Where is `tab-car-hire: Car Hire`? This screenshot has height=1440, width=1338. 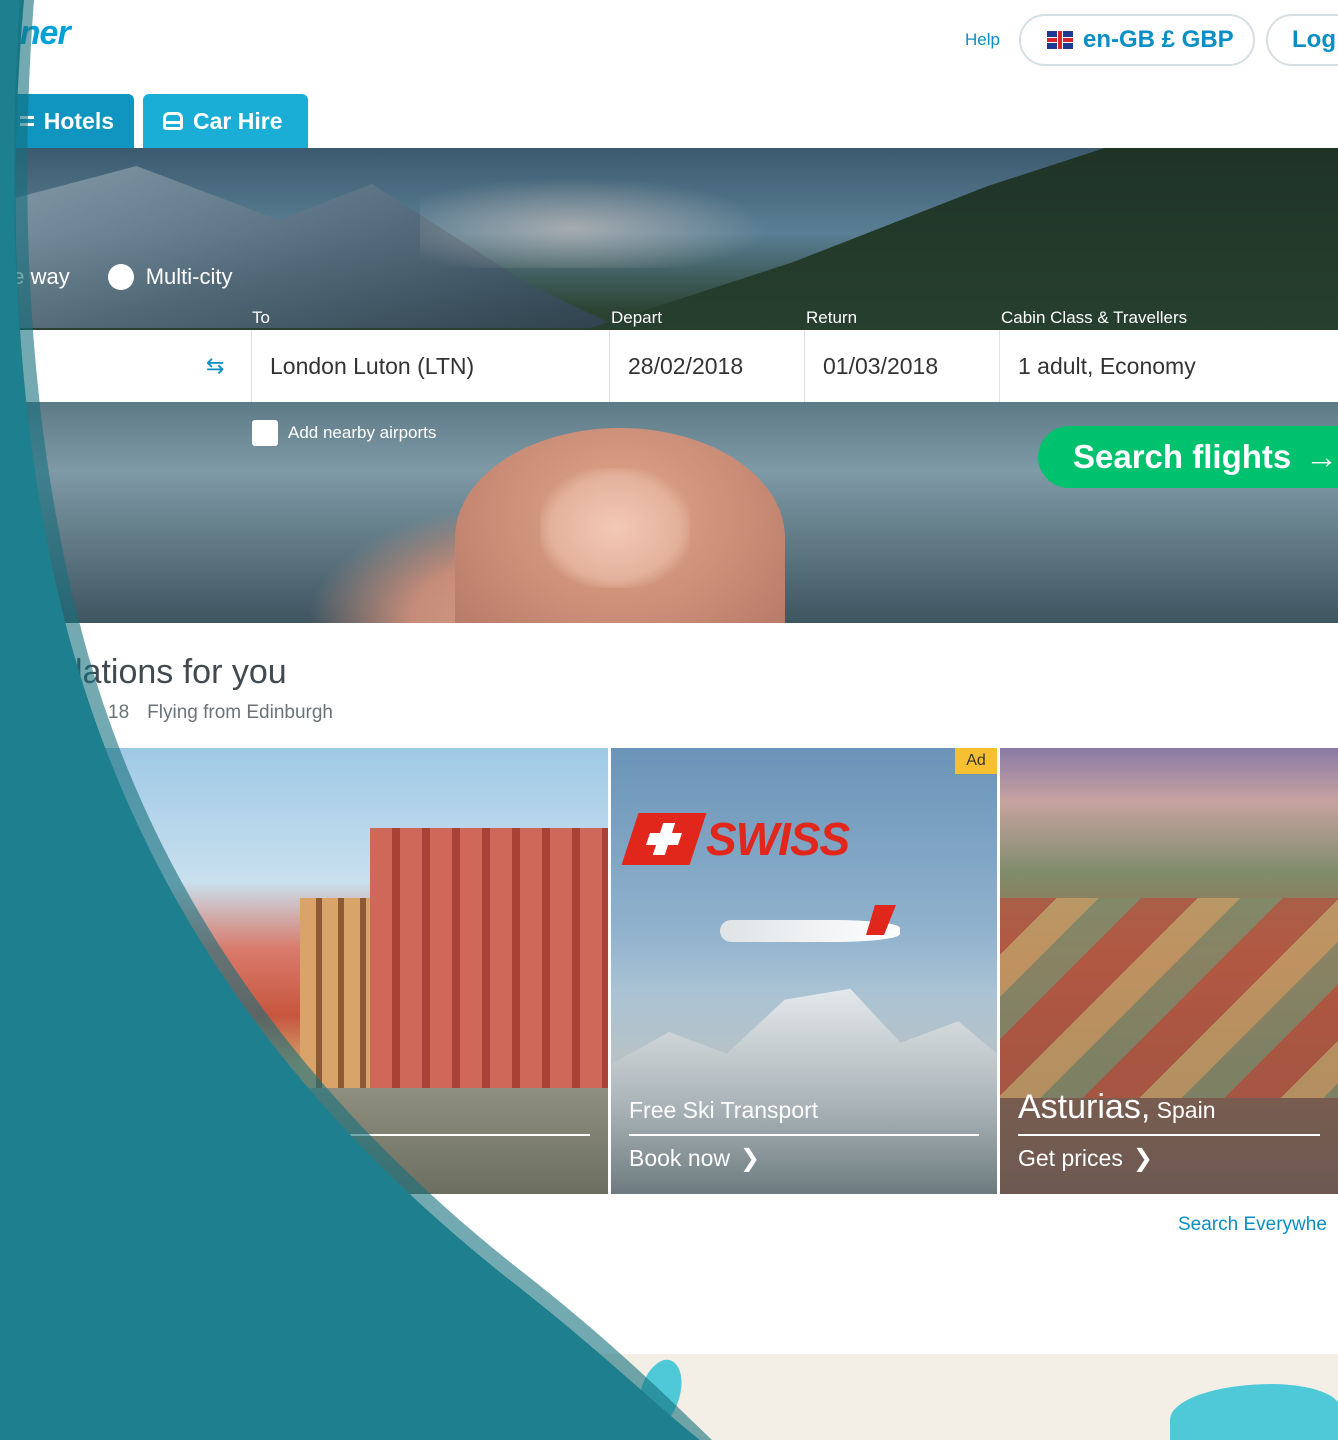 tab-car-hire: Car Hire is located at coordinates (225, 121).